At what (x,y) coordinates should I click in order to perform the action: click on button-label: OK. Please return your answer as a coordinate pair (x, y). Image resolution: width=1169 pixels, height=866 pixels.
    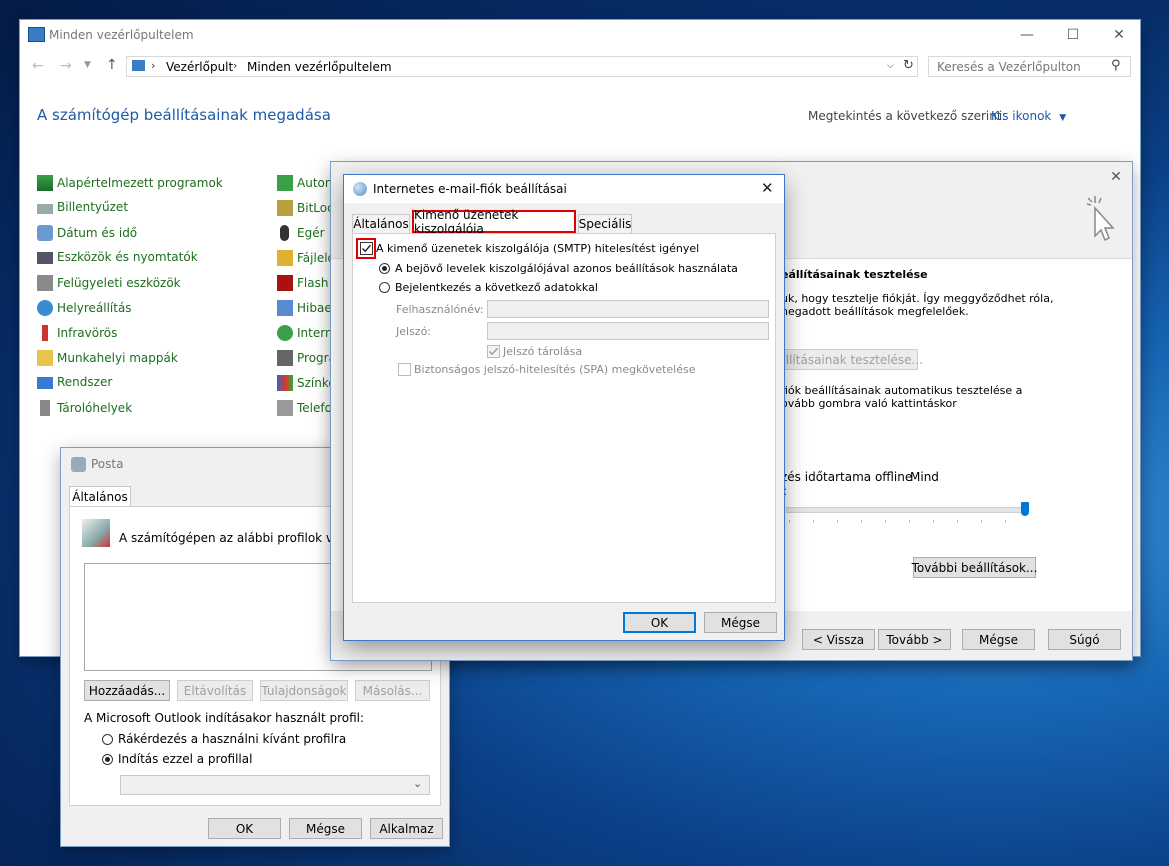
    Looking at the image, I should click on (659, 622).